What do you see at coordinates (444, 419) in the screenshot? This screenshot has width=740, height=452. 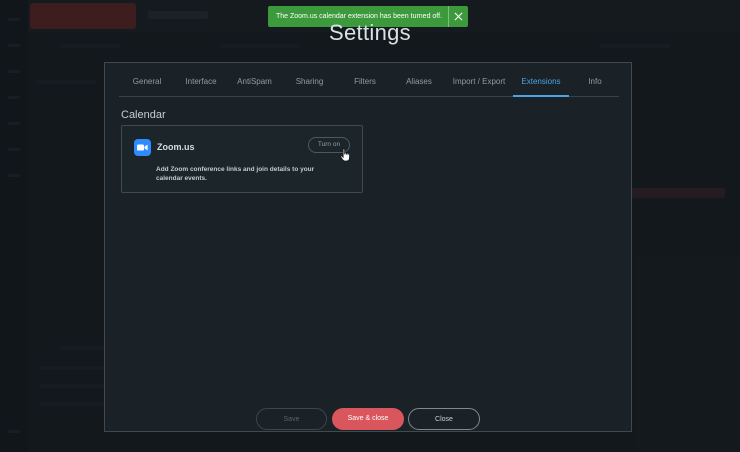 I see `close-button: Close` at bounding box center [444, 419].